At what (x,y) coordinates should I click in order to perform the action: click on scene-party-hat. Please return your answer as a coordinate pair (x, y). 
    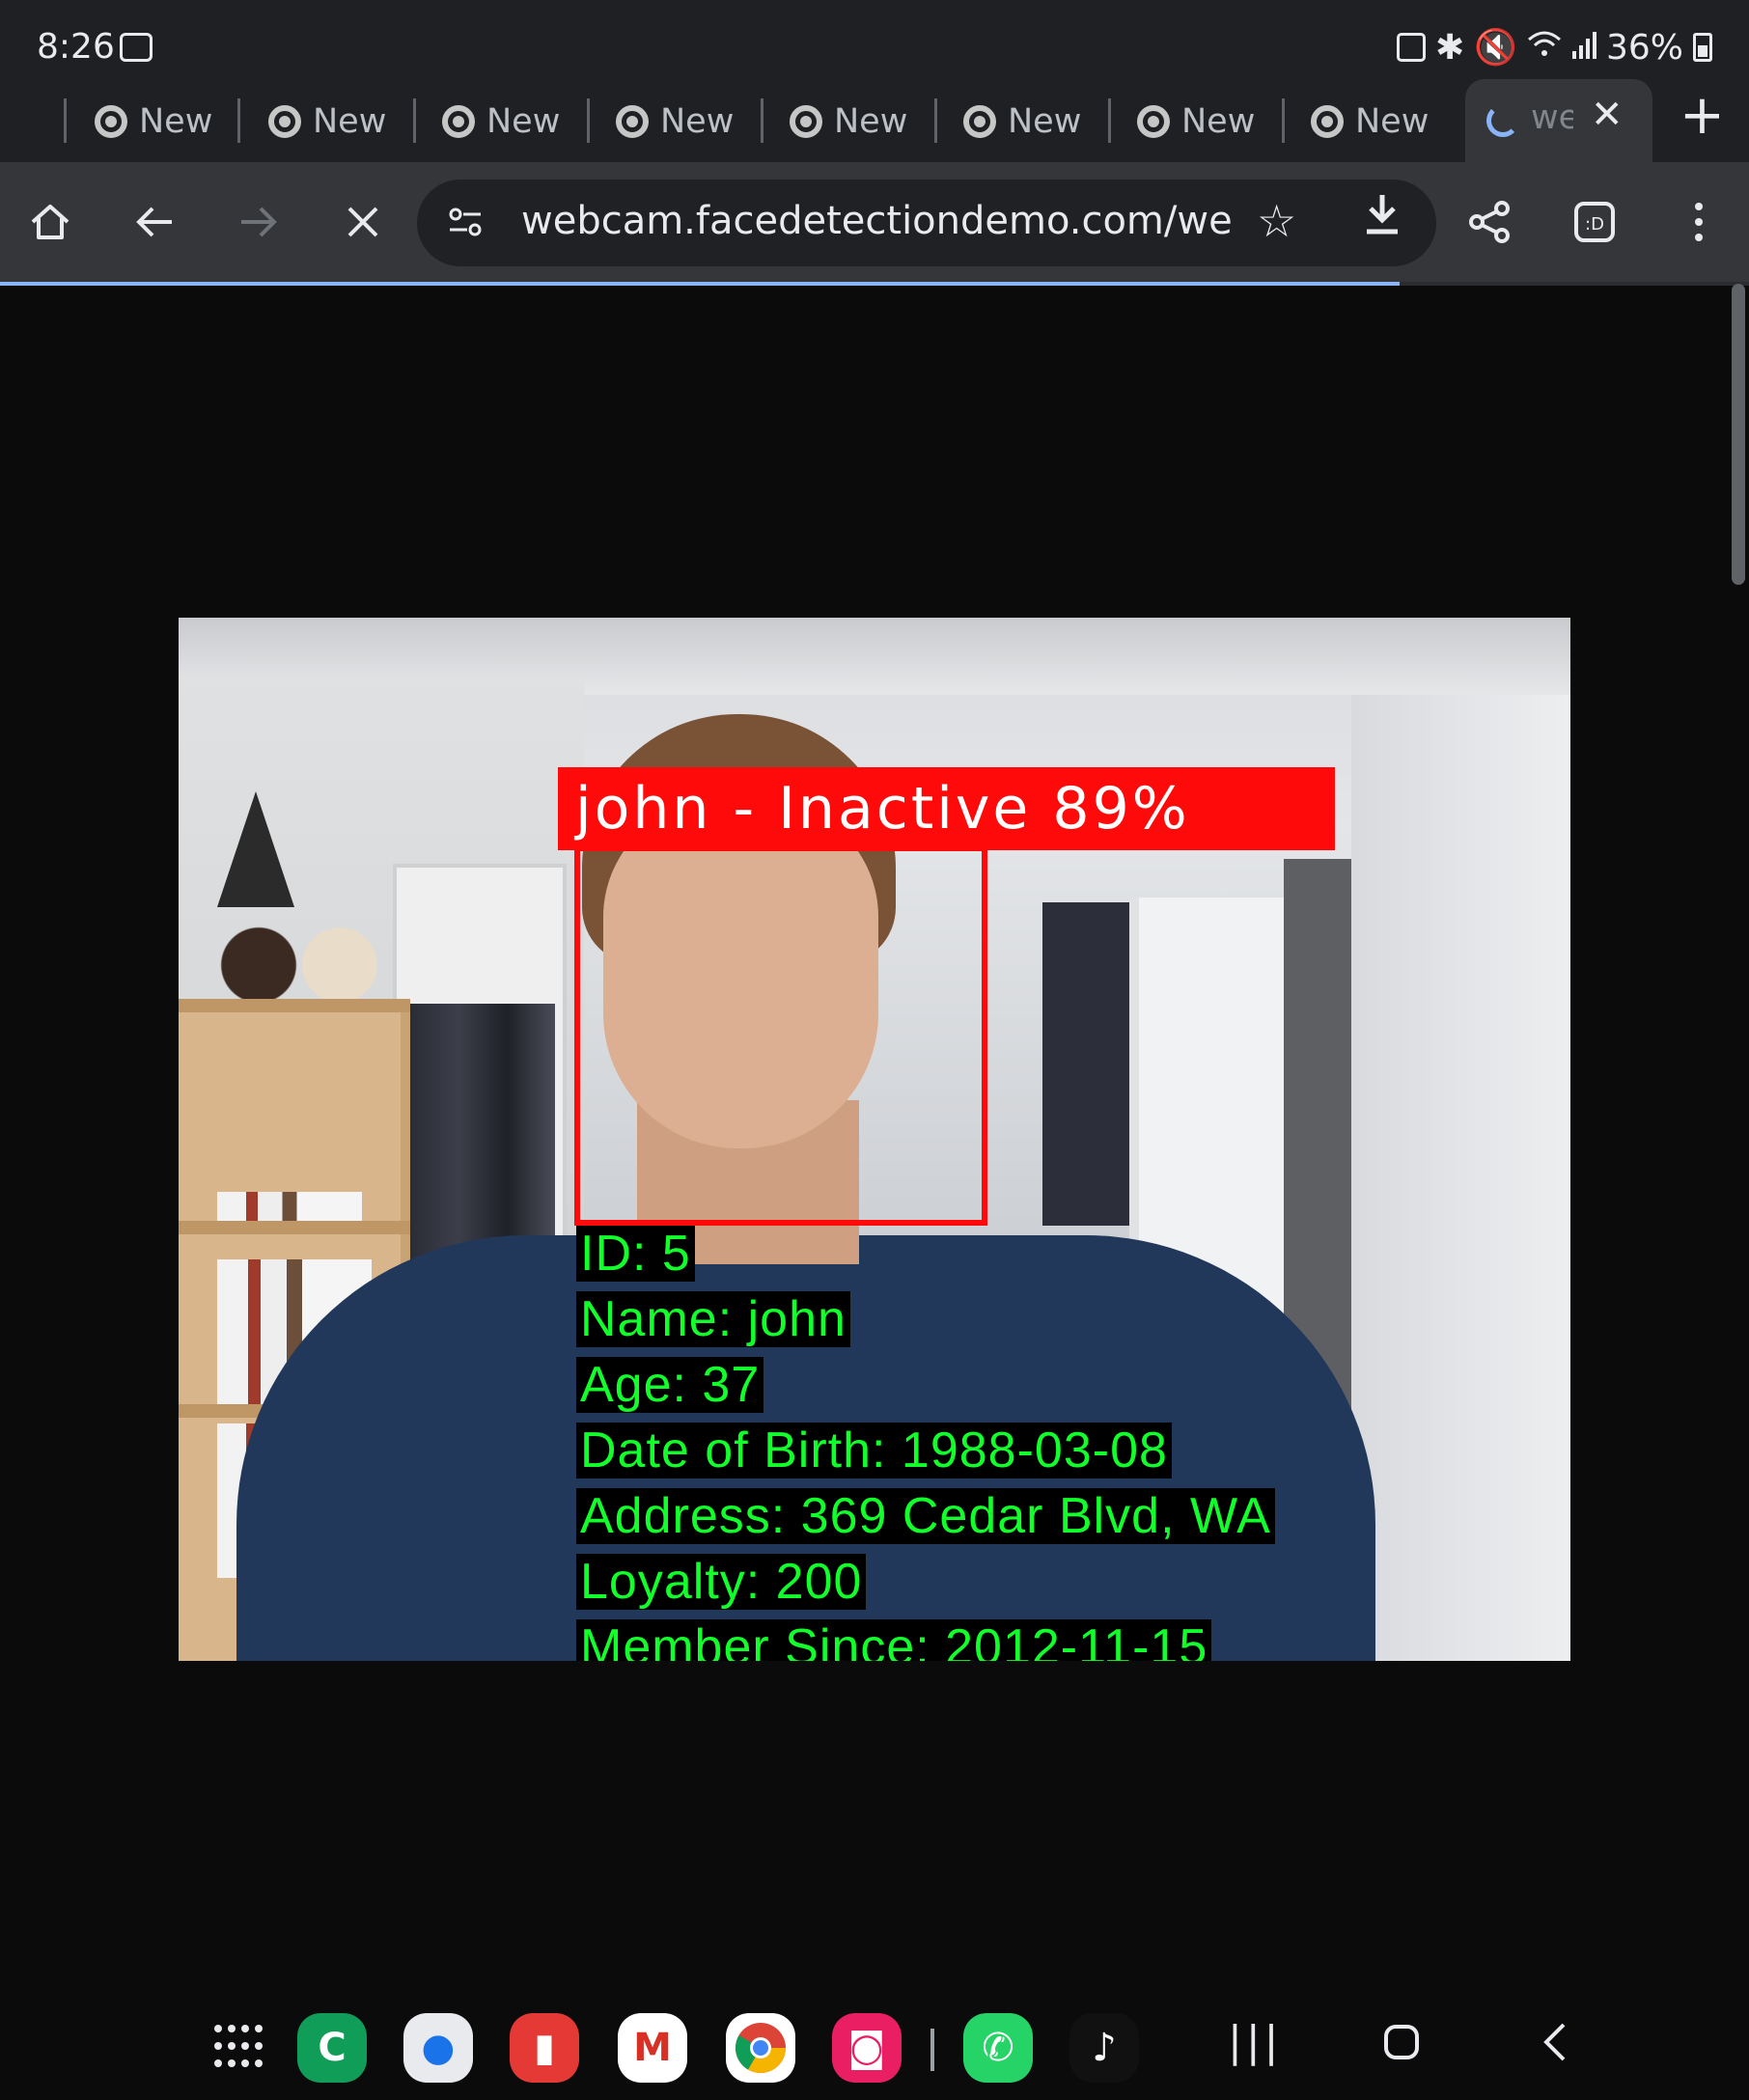
    Looking at the image, I should click on (255, 849).